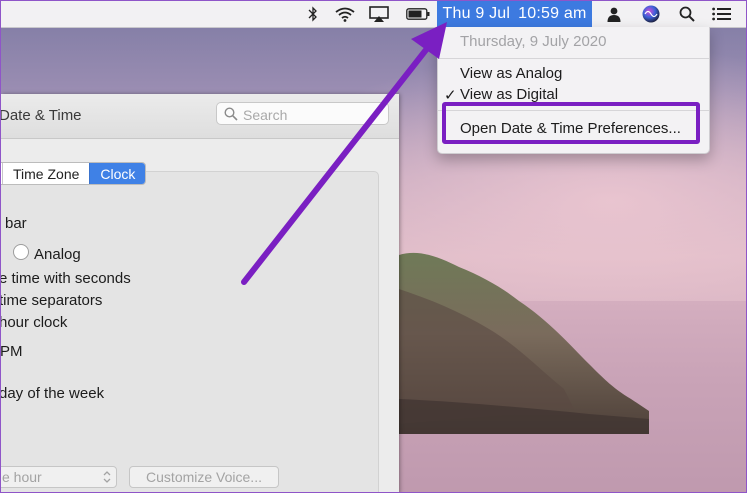  What do you see at coordinates (571, 123) in the screenshot?
I see `highlight-box` at bounding box center [571, 123].